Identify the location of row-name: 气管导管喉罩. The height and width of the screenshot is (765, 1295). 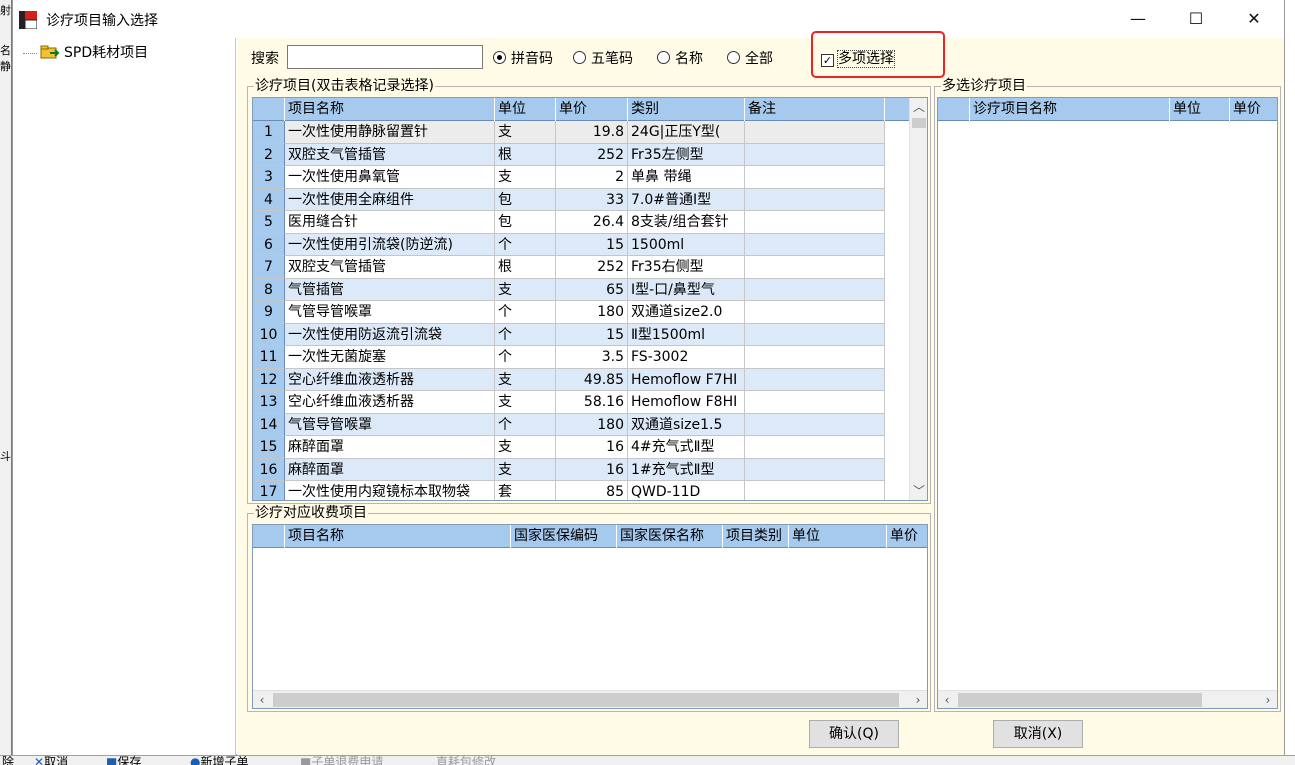
(390, 424).